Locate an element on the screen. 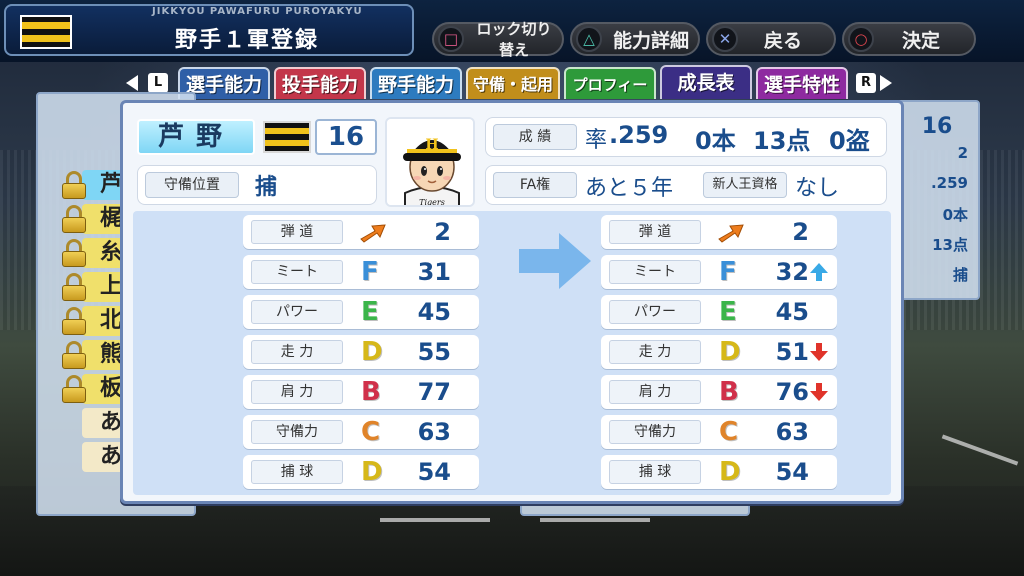 The image size is (1024, 576). stat-up-arrow-icon is located at coordinates (819, 272).